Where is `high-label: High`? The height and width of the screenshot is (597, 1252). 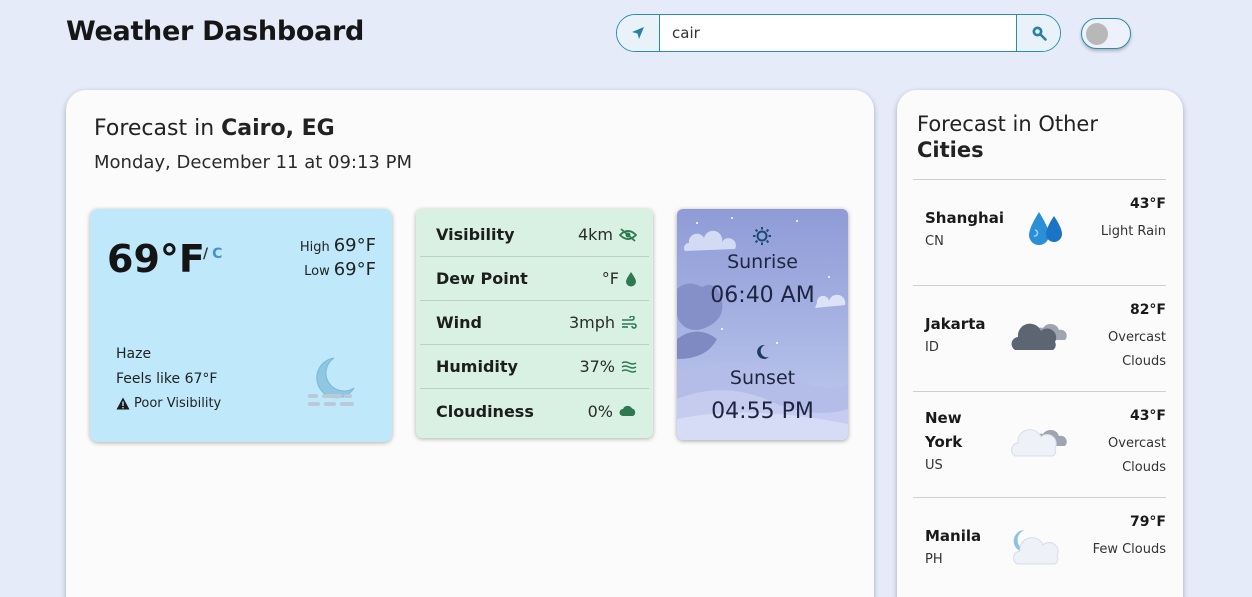
high-label: High is located at coordinates (314, 247).